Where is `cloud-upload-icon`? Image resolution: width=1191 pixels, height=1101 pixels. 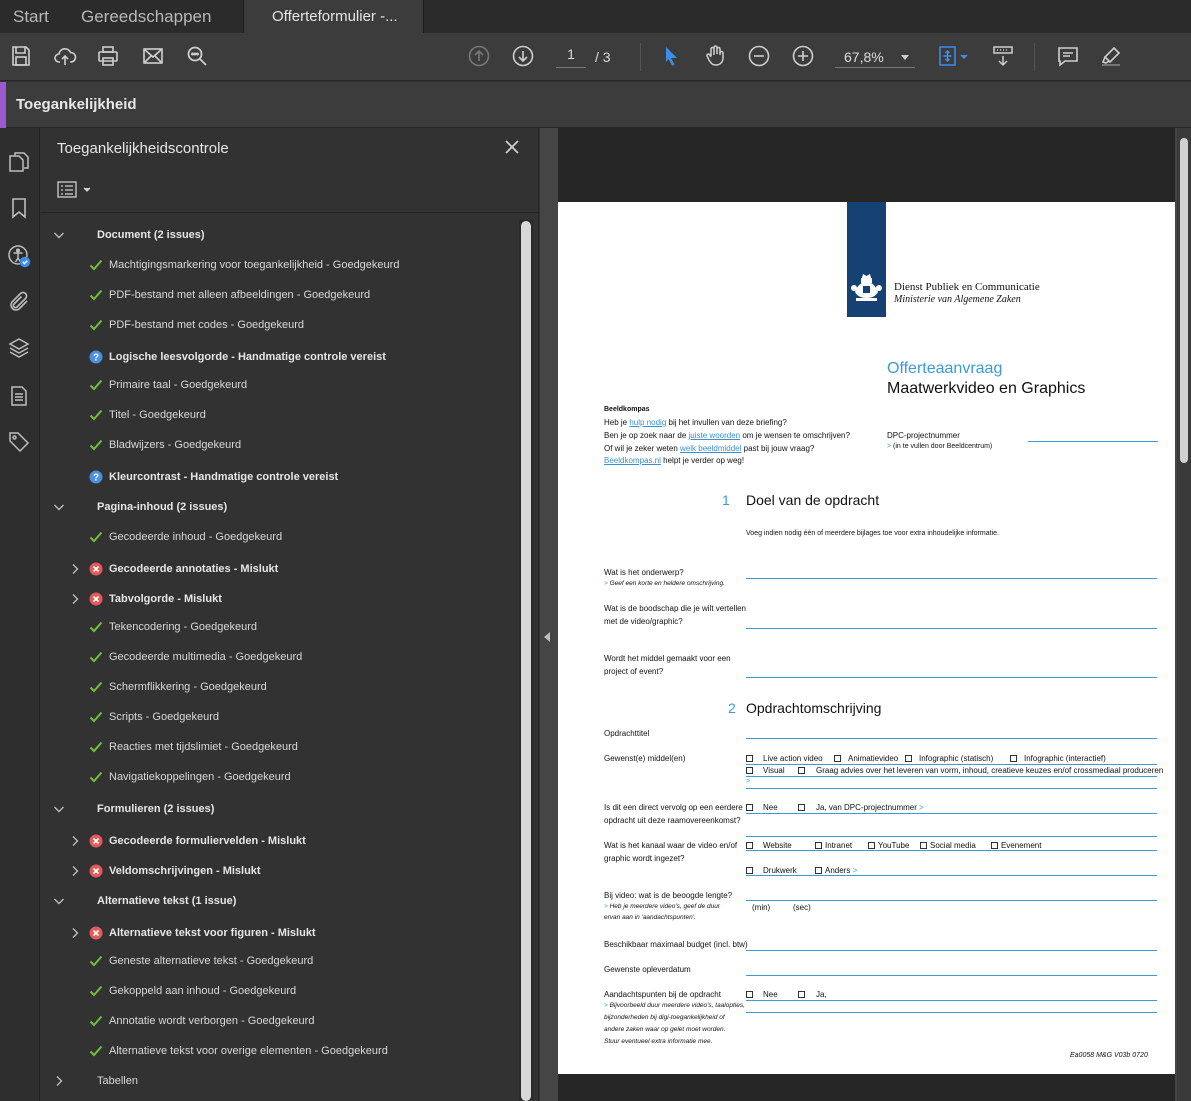
cloud-upload-icon is located at coordinates (65, 56).